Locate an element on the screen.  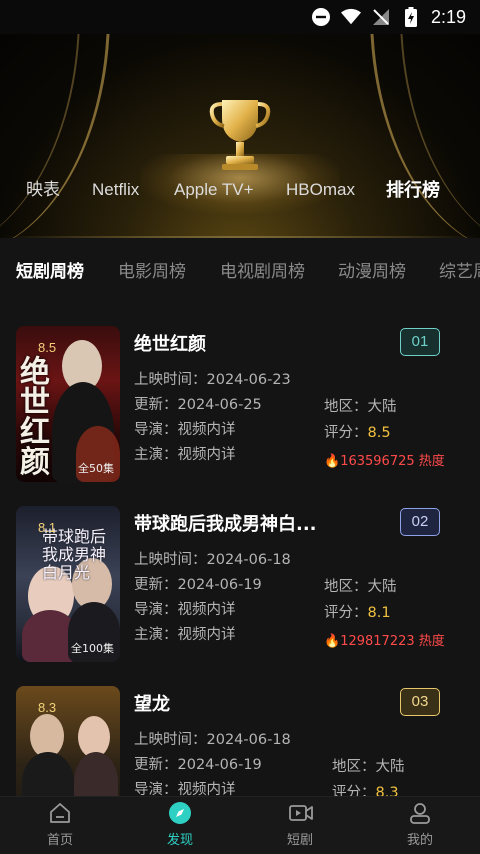
battery-charging-icon is located at coordinates (411, 17).